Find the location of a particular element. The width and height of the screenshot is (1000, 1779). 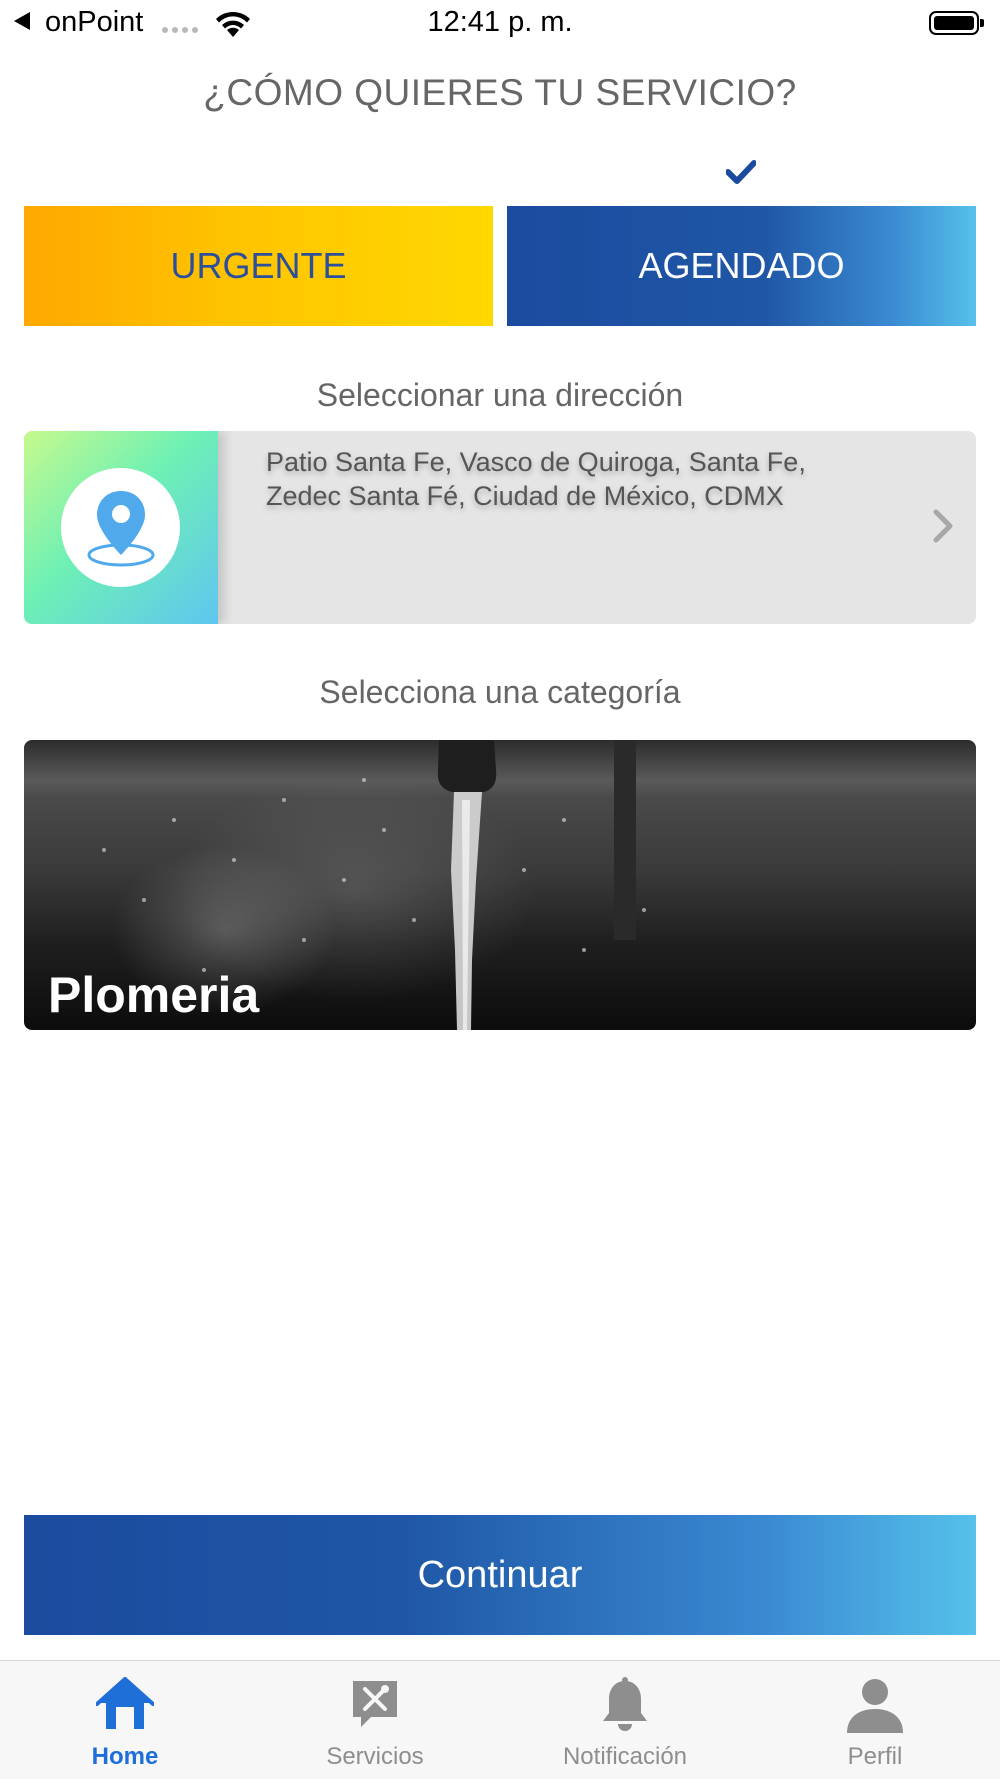

tab-home-label: Home is located at coordinates (125, 1756).